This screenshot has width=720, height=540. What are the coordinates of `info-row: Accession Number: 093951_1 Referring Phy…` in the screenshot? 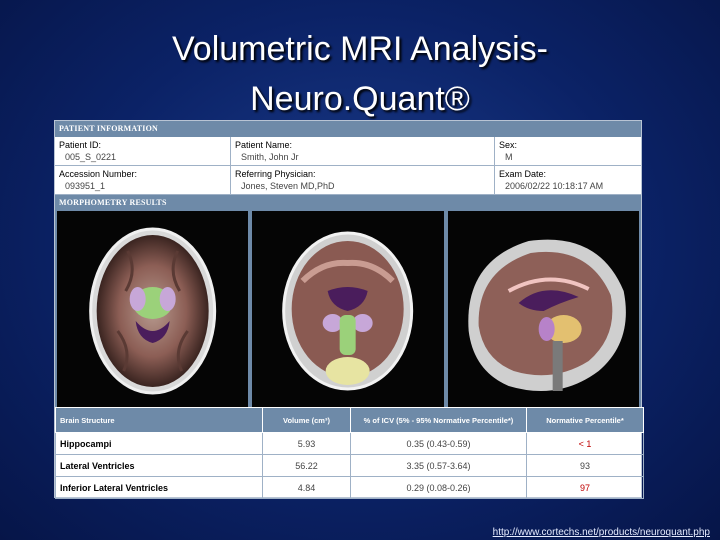 It's located at (348, 180).